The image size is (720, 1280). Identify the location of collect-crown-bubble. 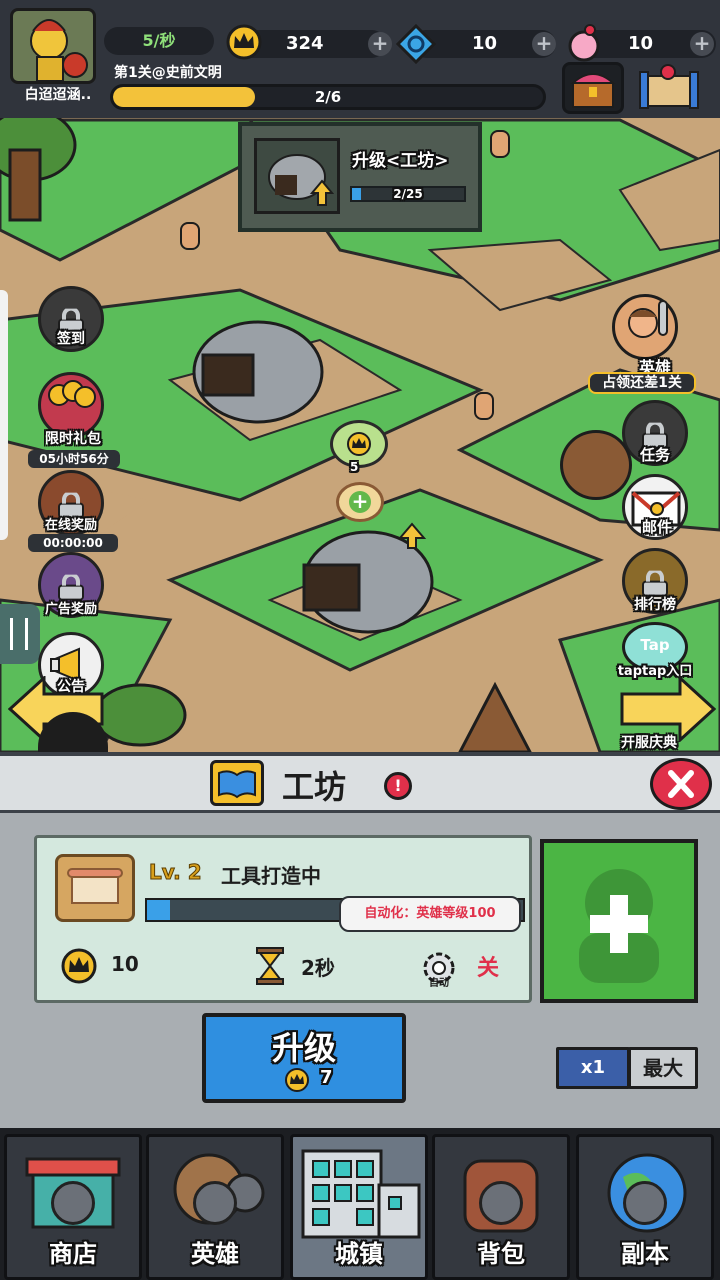
(359, 444).